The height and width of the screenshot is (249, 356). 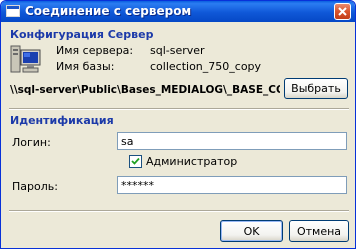 What do you see at coordinates (31, 142) in the screenshot?
I see `login-label: Логин:` at bounding box center [31, 142].